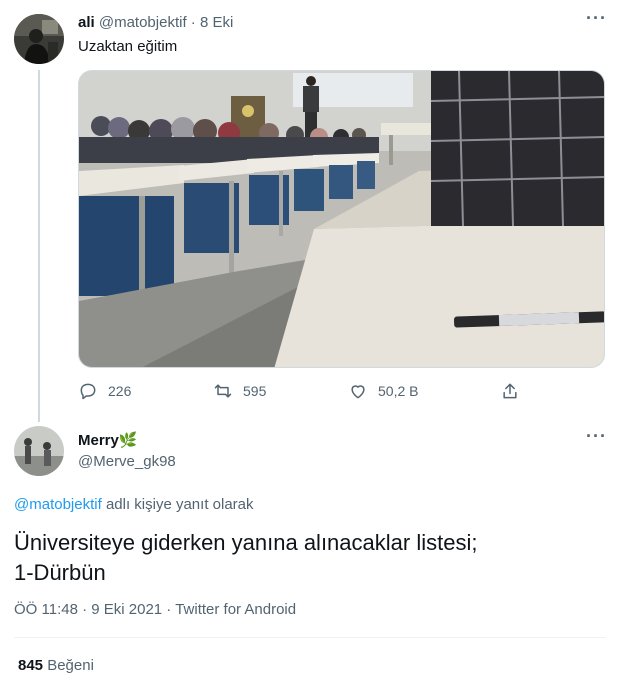 The height and width of the screenshot is (691, 620). Describe the element at coordinates (128, 46) in the screenshot. I see `tweet-text: Uzaktan eğitim` at that location.